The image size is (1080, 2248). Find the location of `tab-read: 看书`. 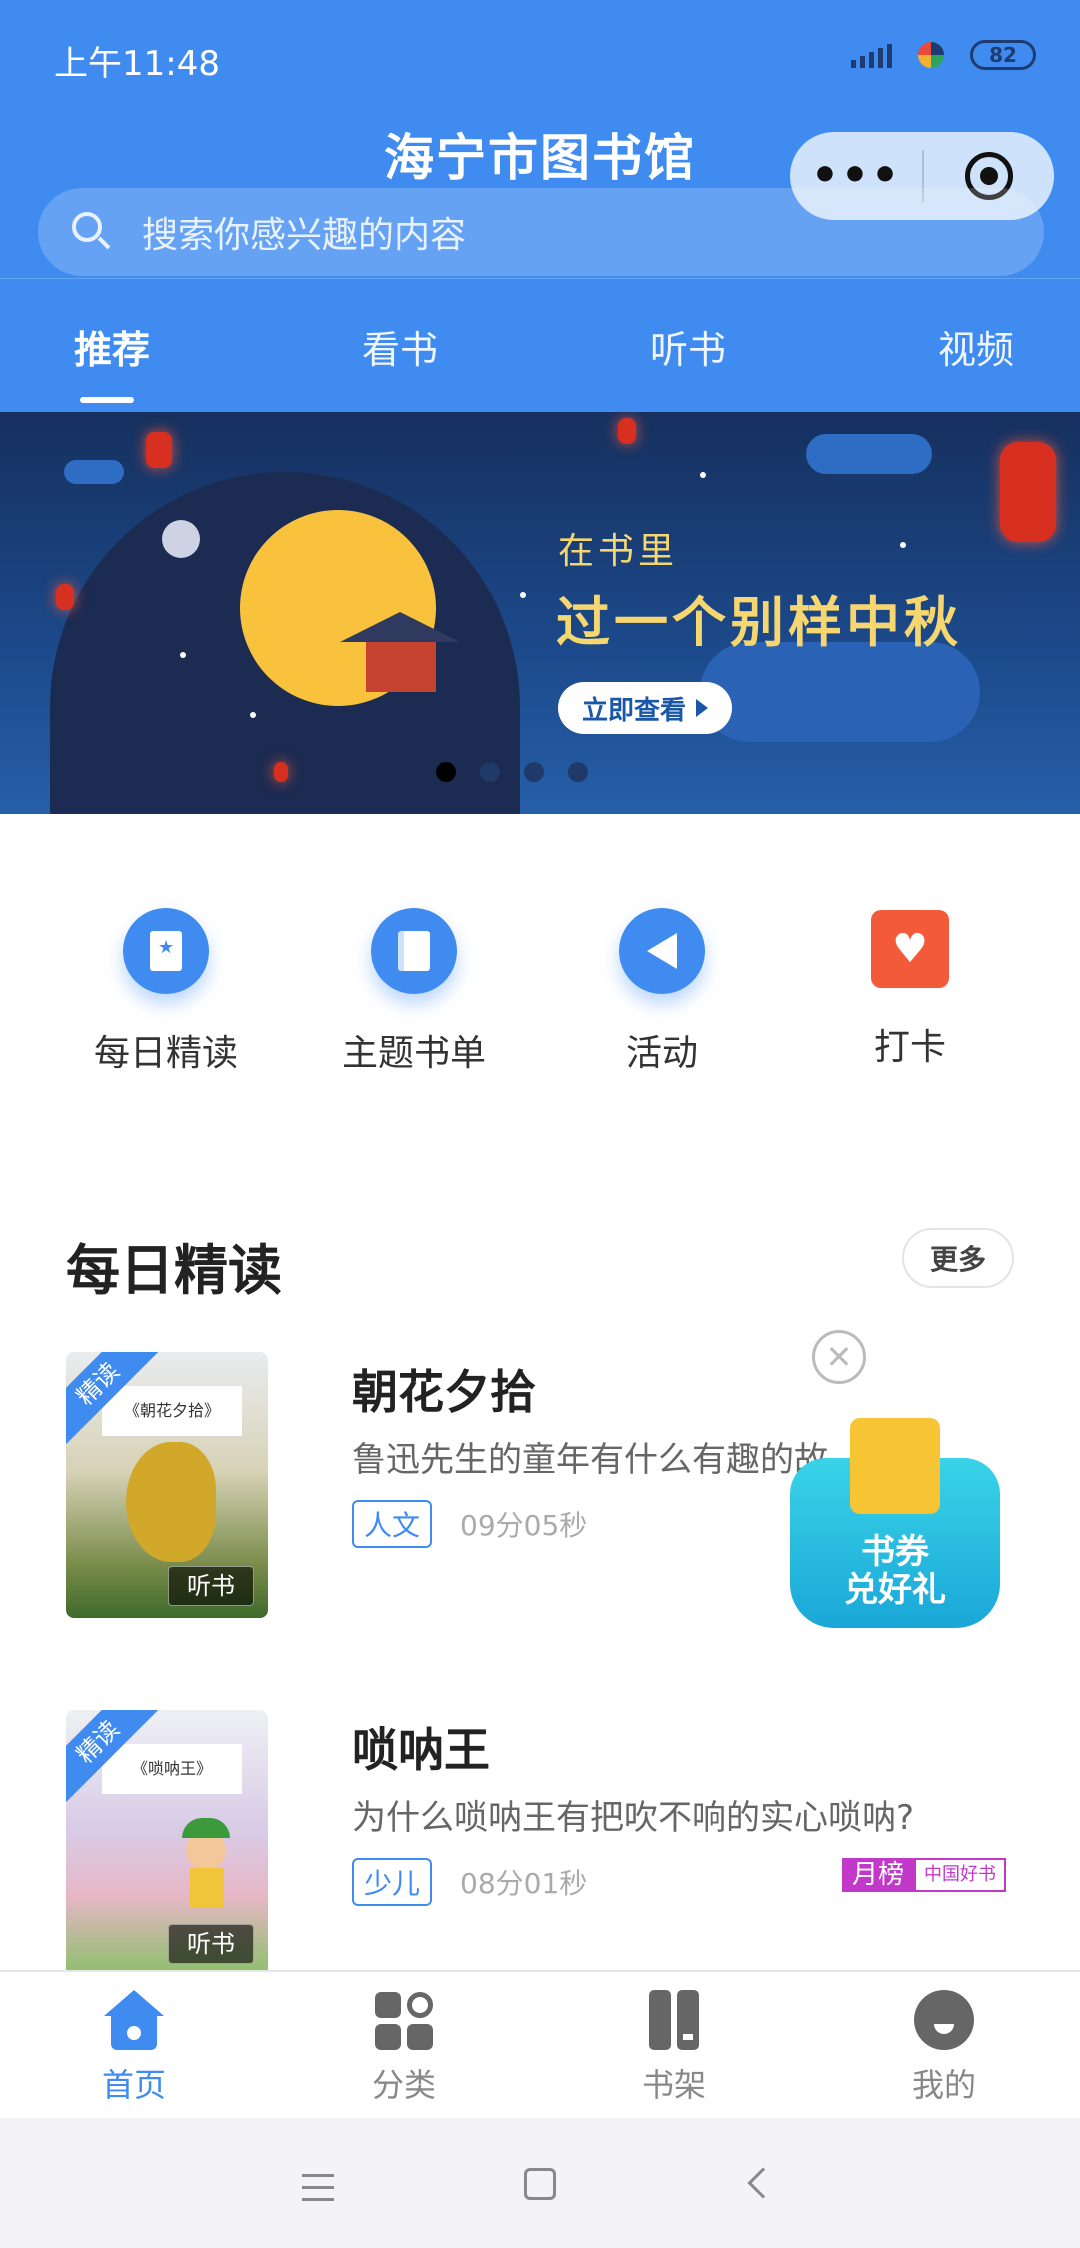

tab-read: 看书 is located at coordinates (400, 346).